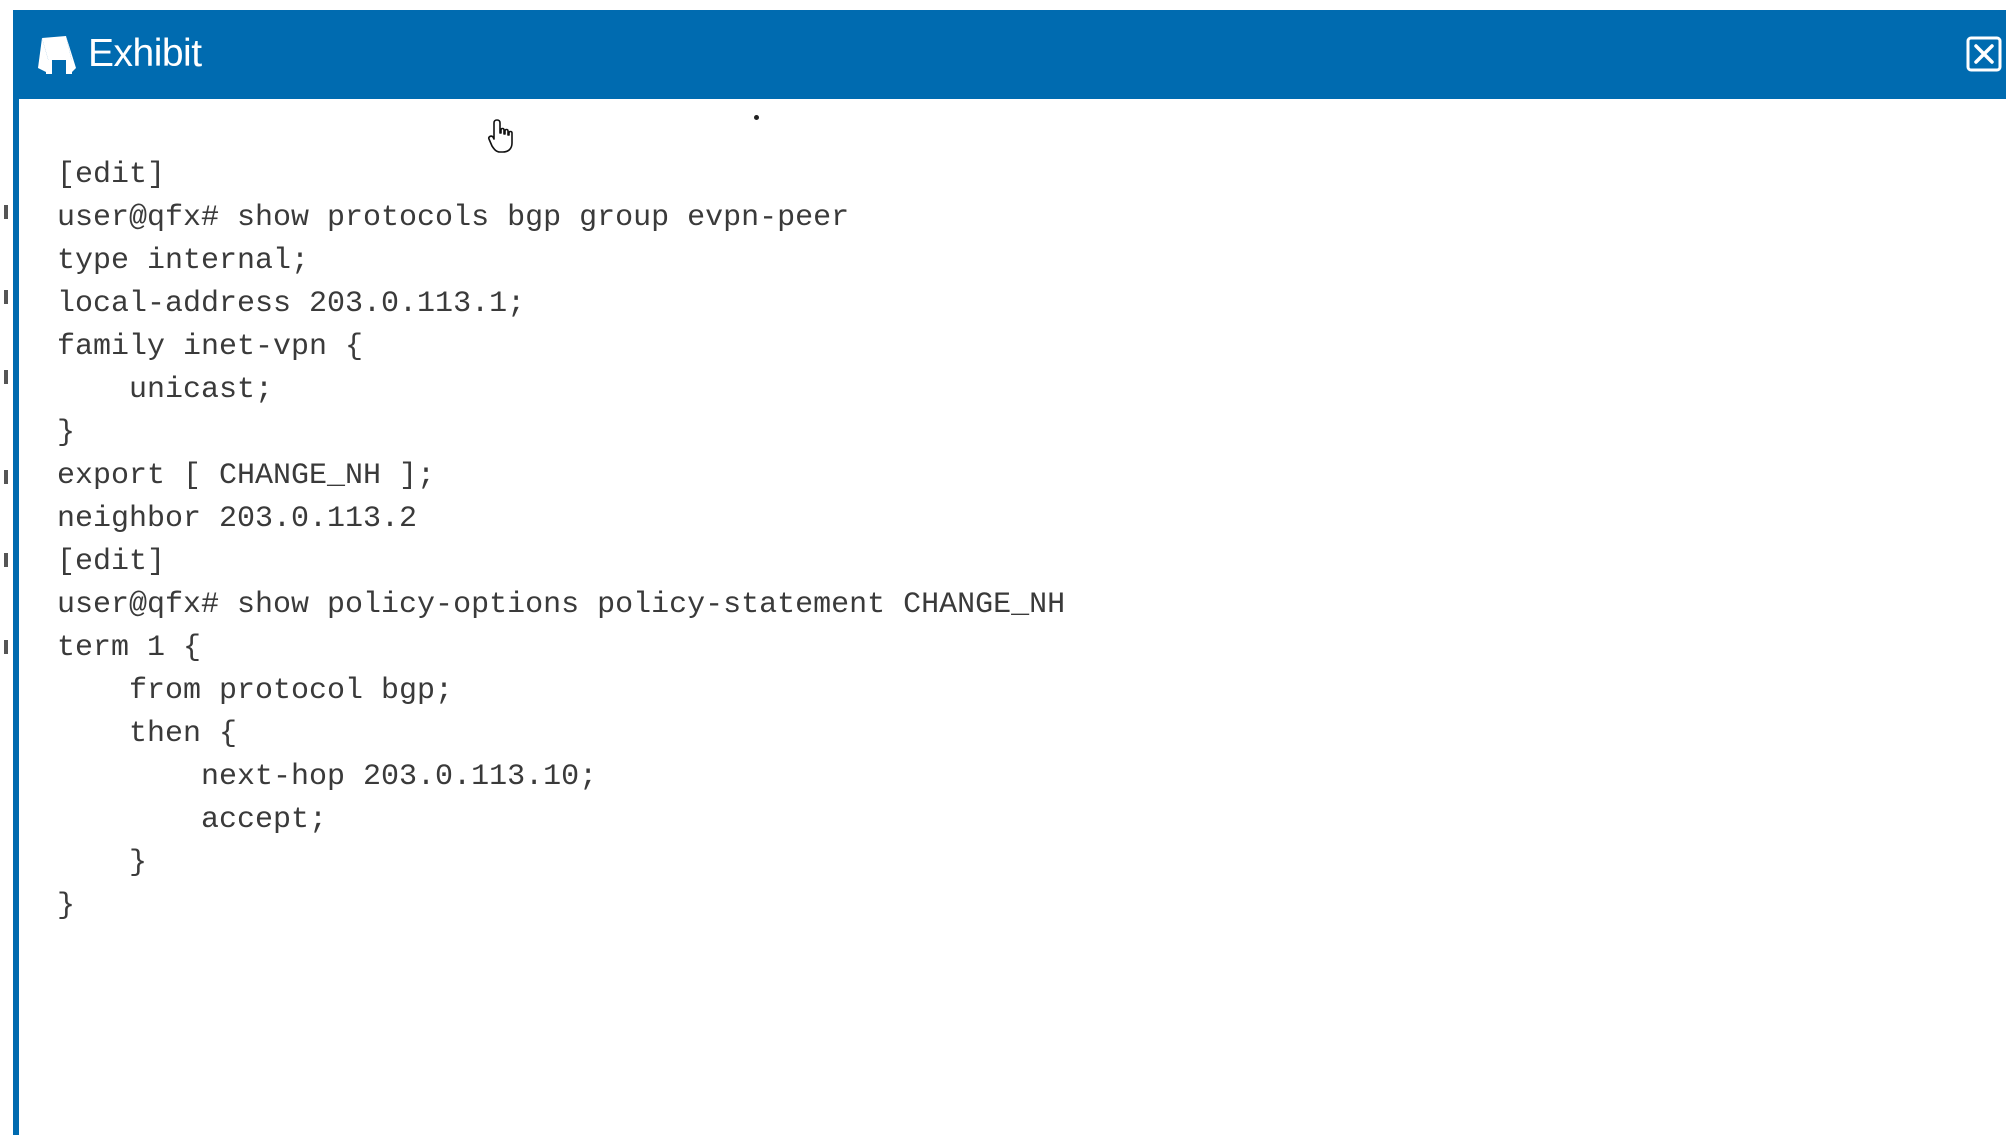  I want to click on close-icon, so click(1984, 54).